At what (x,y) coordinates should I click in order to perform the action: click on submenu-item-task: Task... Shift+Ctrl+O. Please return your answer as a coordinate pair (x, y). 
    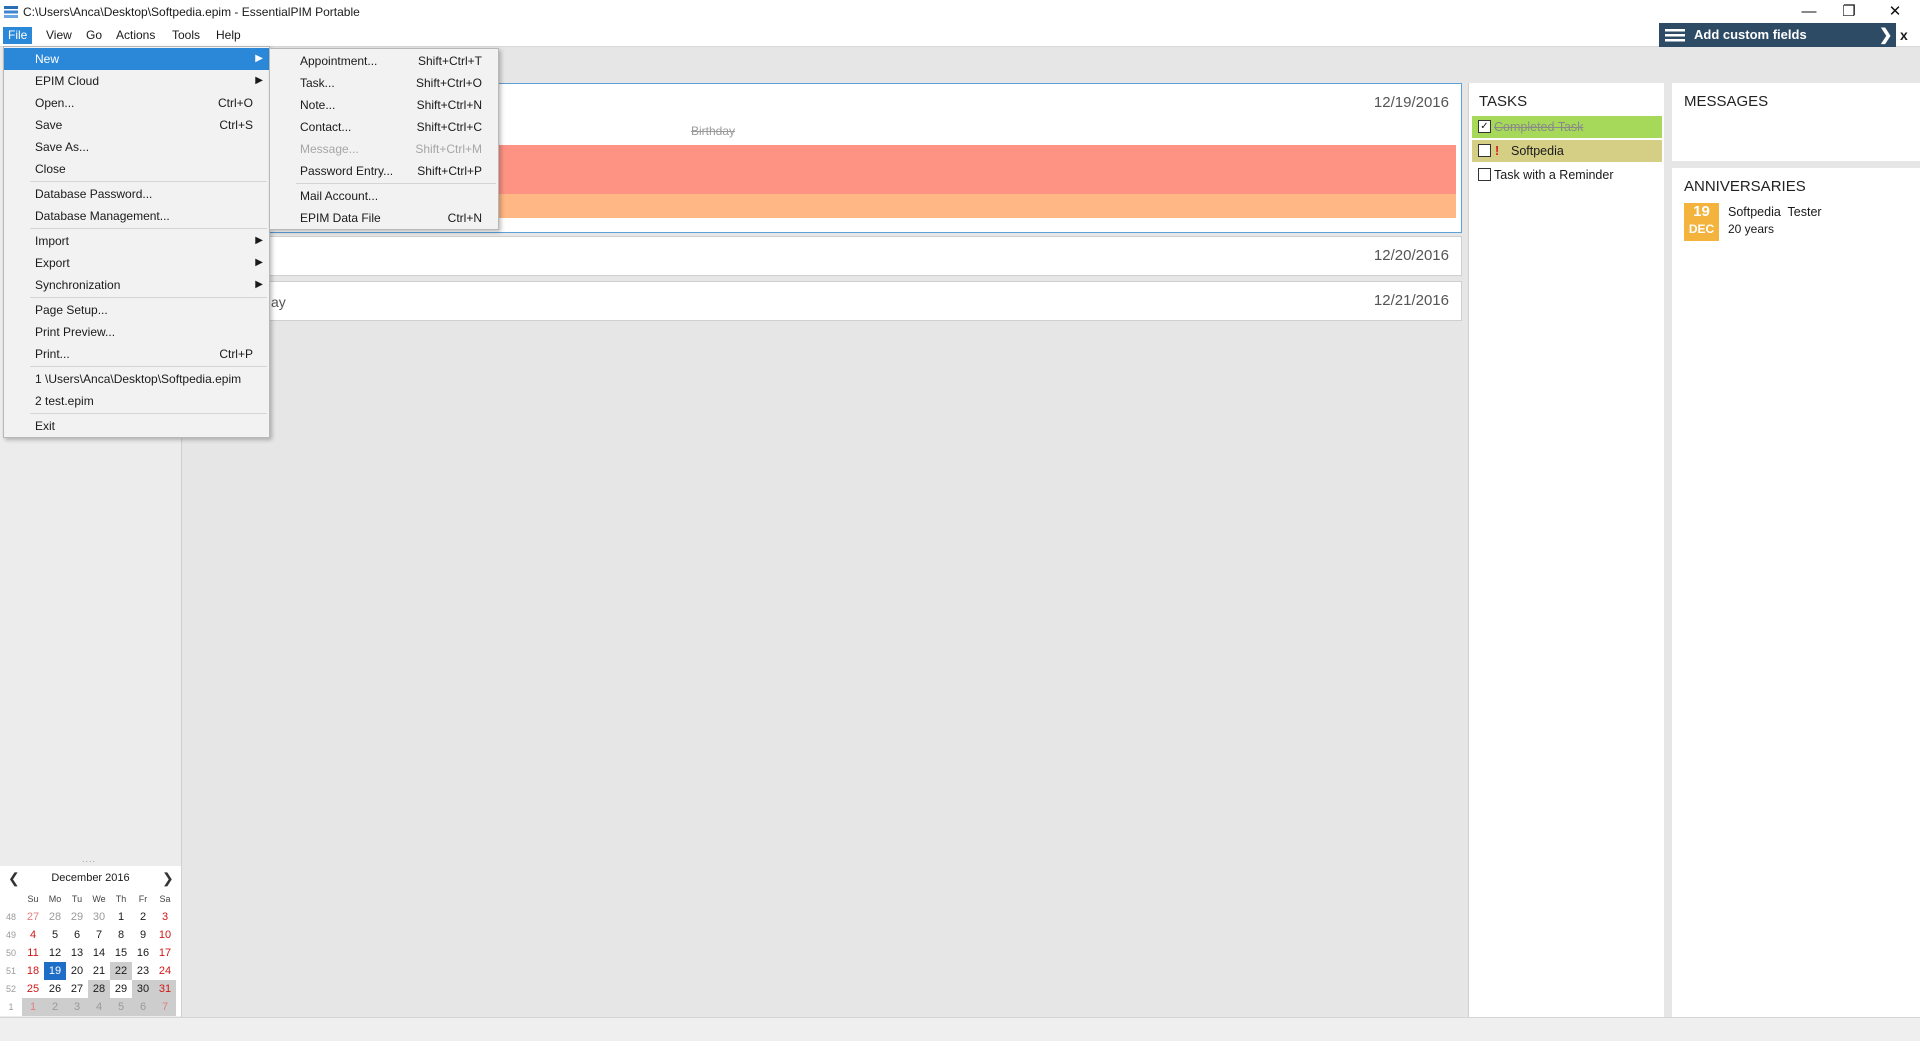
    Looking at the image, I should click on (384, 83).